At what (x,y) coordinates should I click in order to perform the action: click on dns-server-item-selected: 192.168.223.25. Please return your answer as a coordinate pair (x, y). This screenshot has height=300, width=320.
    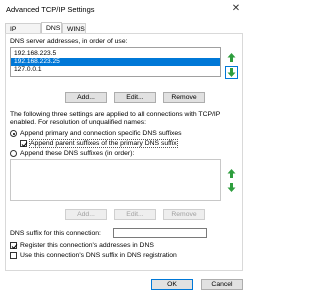
    Looking at the image, I should click on (115, 62).